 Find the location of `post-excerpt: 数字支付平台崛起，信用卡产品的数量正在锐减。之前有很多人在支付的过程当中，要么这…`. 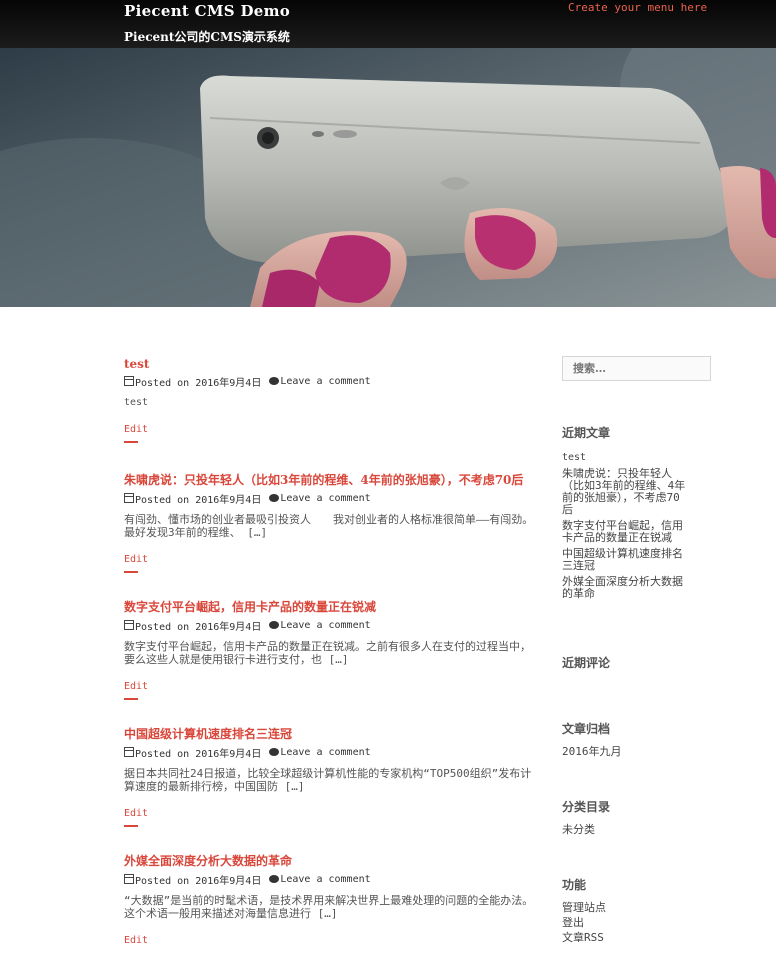

post-excerpt: 数字支付平台崛起，信用卡产品的数量正在锐减。之前有很多人在支付的过程当中，要么这… is located at coordinates (327, 653).